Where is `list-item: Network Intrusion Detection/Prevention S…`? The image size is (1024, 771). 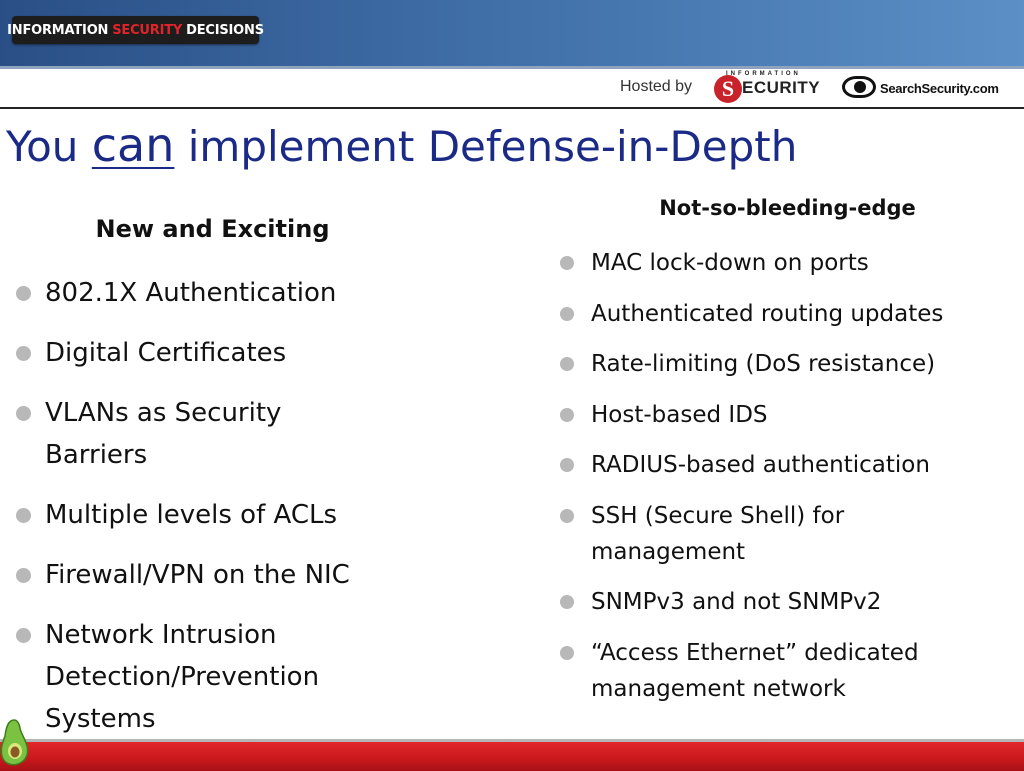 list-item: Network Intrusion Detection/Prevention S… is located at coordinates (190, 677).